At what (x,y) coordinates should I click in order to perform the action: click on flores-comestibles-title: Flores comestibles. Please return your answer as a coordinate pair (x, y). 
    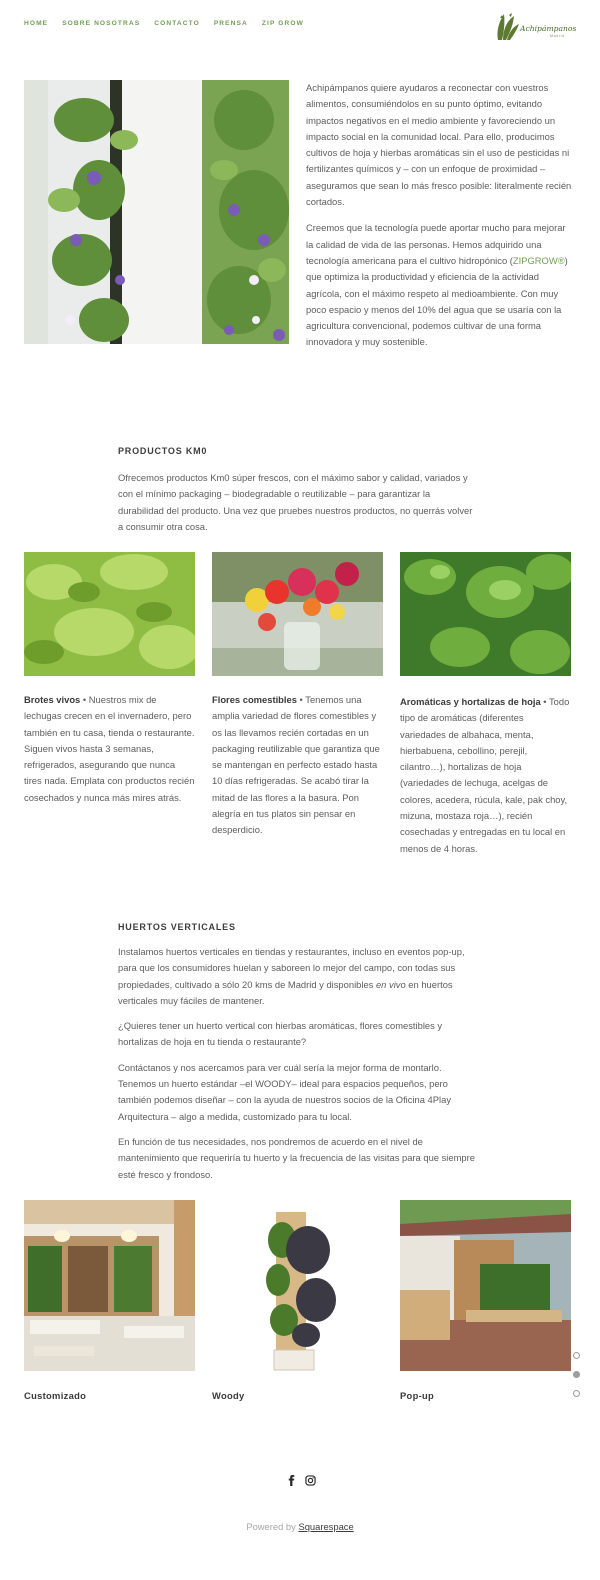
    Looking at the image, I should click on (254, 699).